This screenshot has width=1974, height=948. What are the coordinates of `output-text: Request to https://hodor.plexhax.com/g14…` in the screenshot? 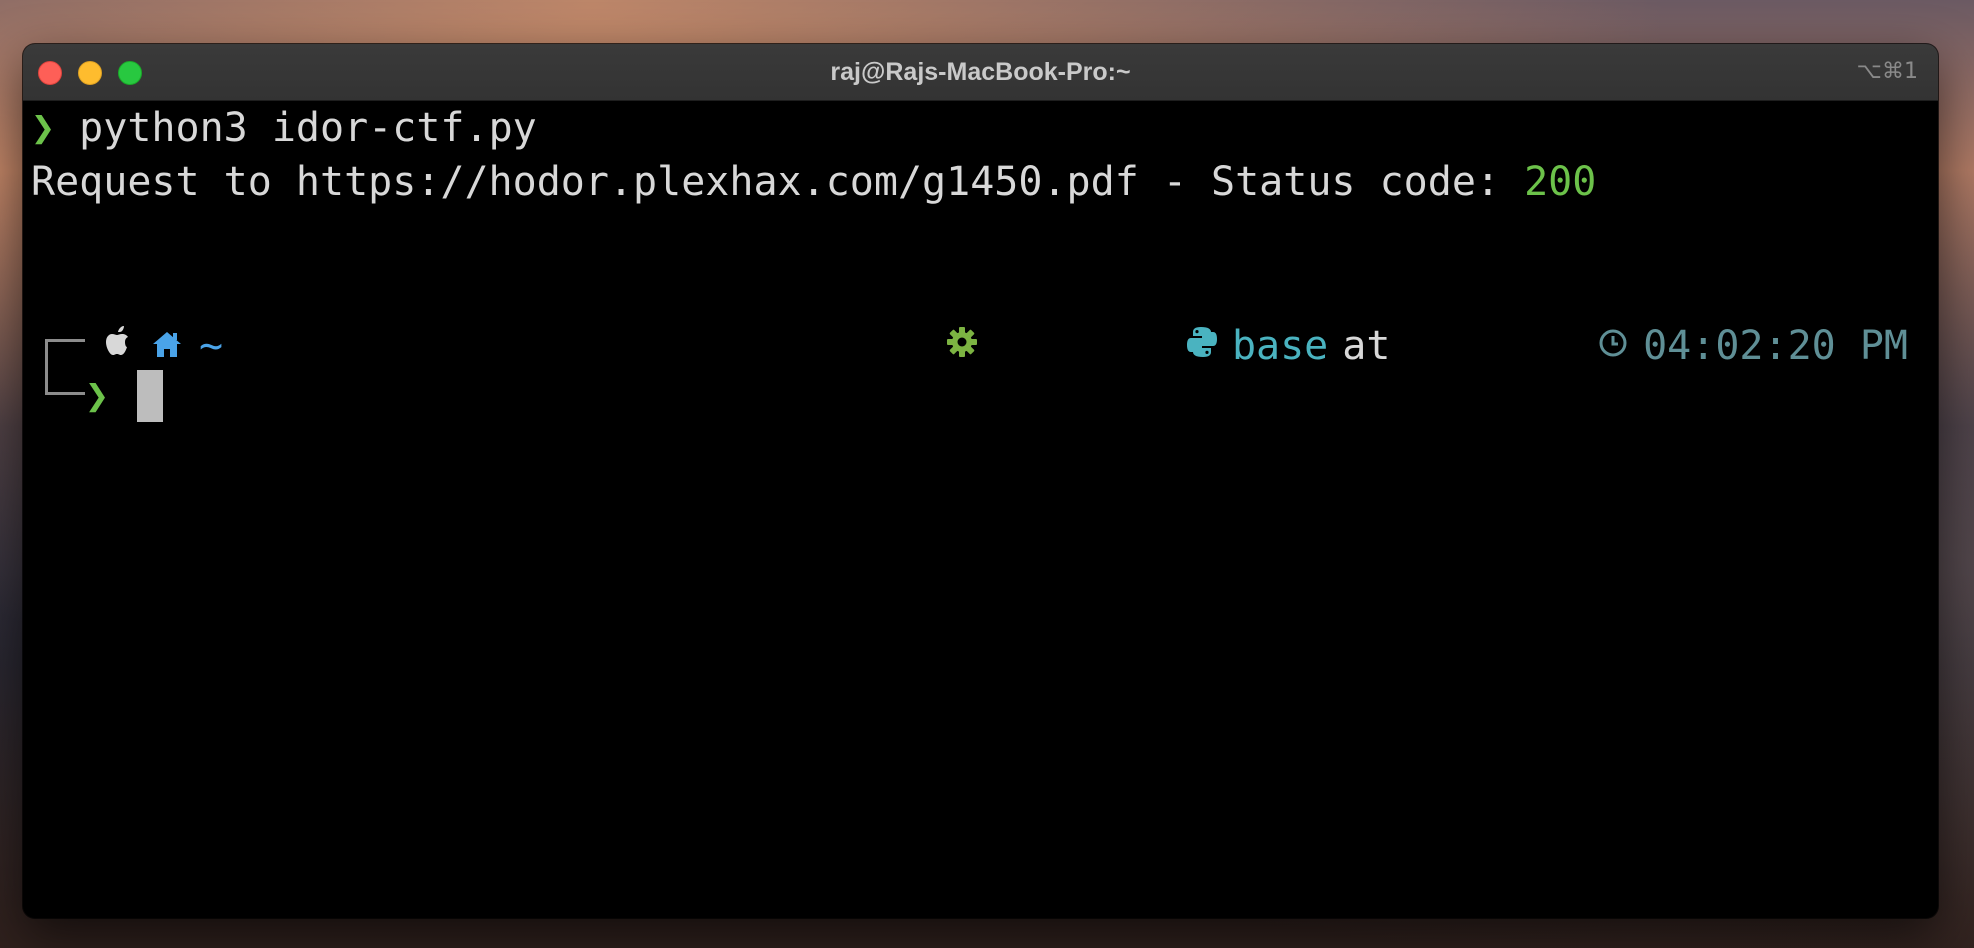 It's located at (778, 182).